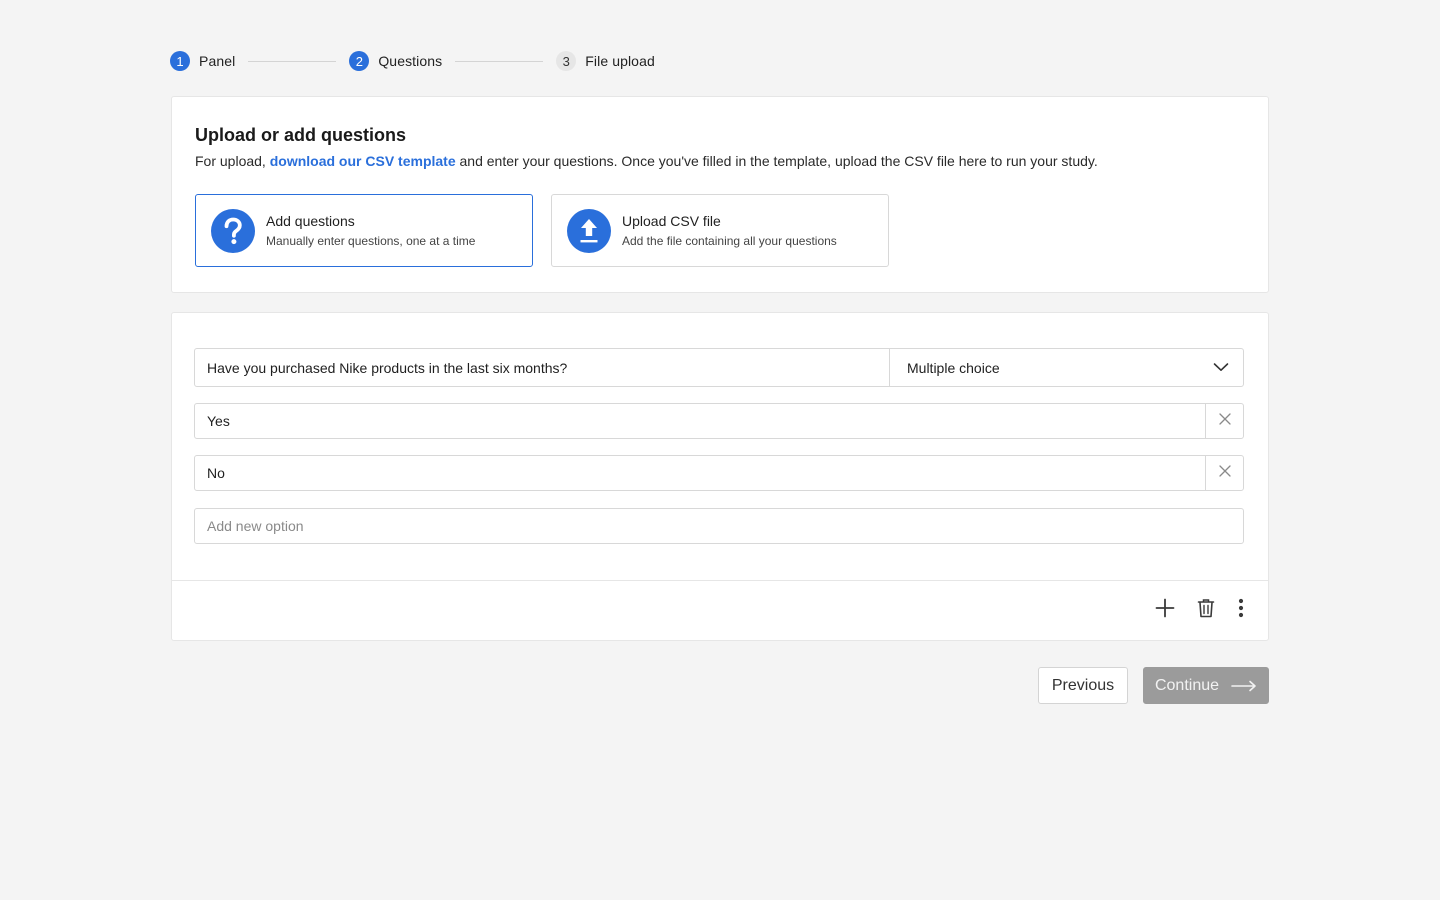  I want to click on card-divider, so click(720, 580).